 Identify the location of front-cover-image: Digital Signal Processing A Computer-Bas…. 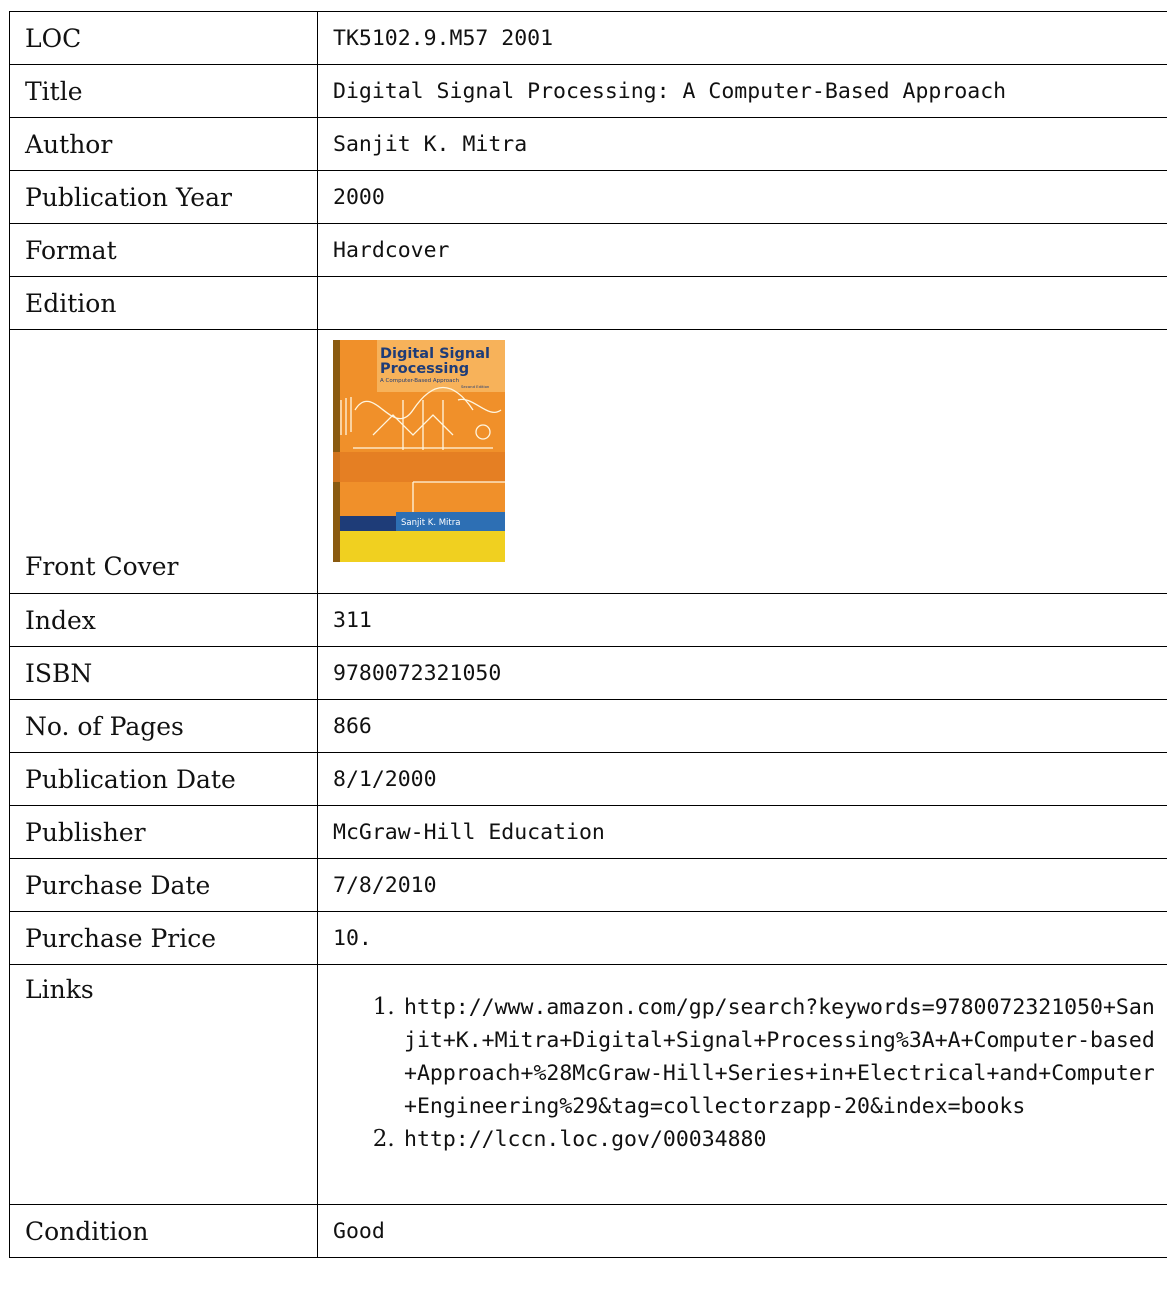
(419, 451).